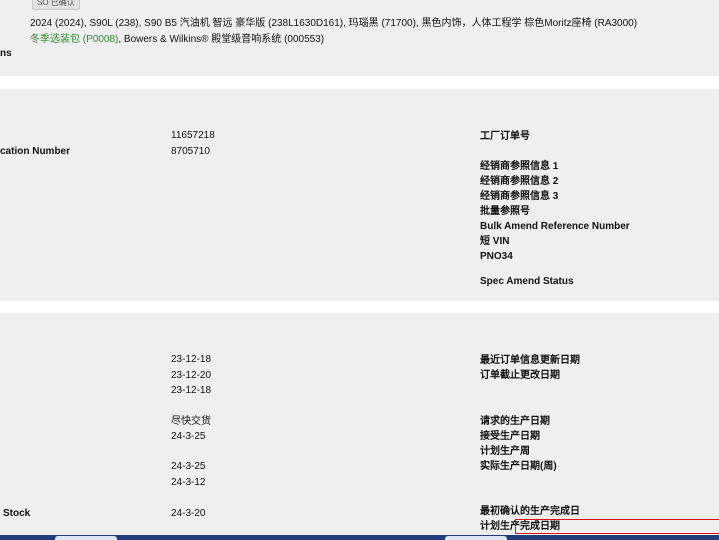 The height and width of the screenshot is (540, 719). Describe the element at coordinates (519, 166) in the screenshot. I see `dealer-reference-1-label: 经销商参照信息 1` at that location.